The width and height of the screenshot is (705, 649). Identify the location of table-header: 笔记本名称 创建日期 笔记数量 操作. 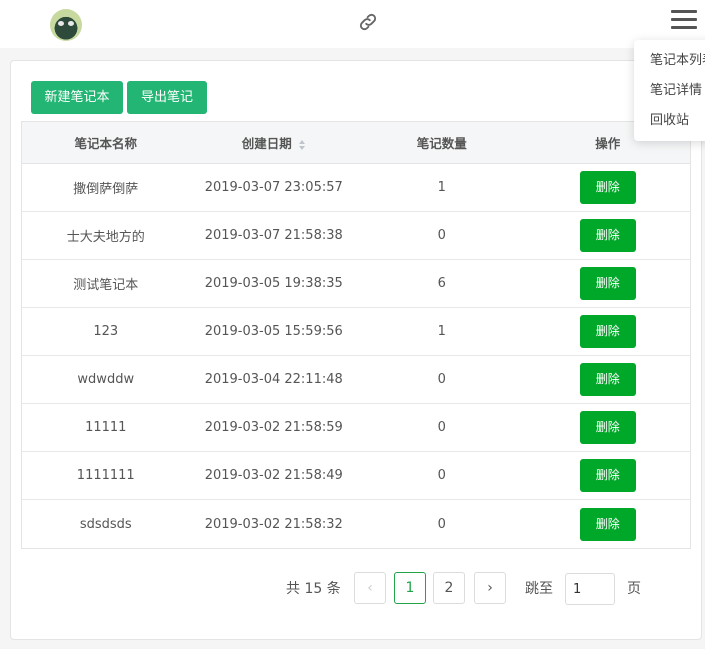
(356, 143).